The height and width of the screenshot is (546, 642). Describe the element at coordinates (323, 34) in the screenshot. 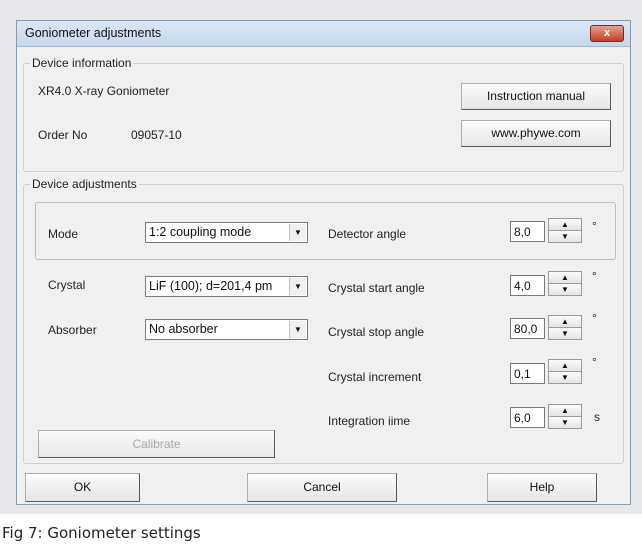

I see `title-bar: Goniometer adjustments x` at that location.